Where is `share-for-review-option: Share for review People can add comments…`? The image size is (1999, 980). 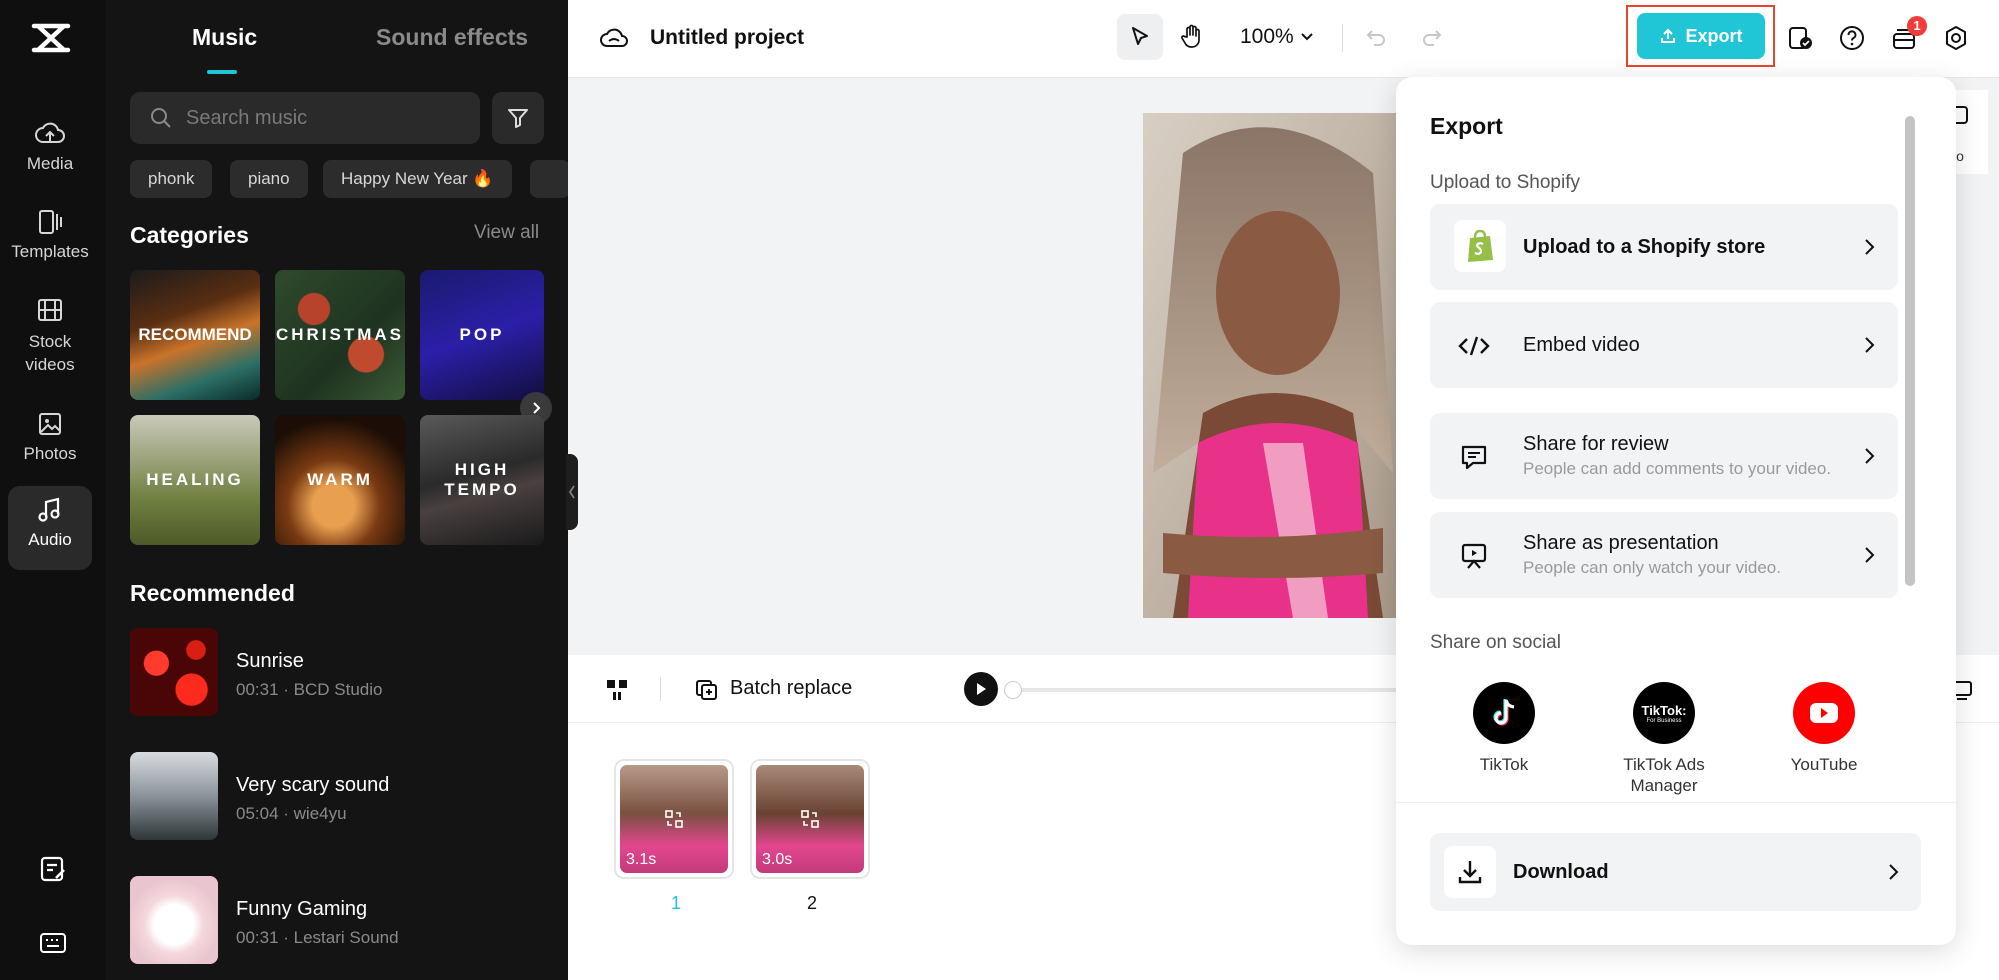 share-for-review-option: Share for review People can add comments… is located at coordinates (1664, 456).